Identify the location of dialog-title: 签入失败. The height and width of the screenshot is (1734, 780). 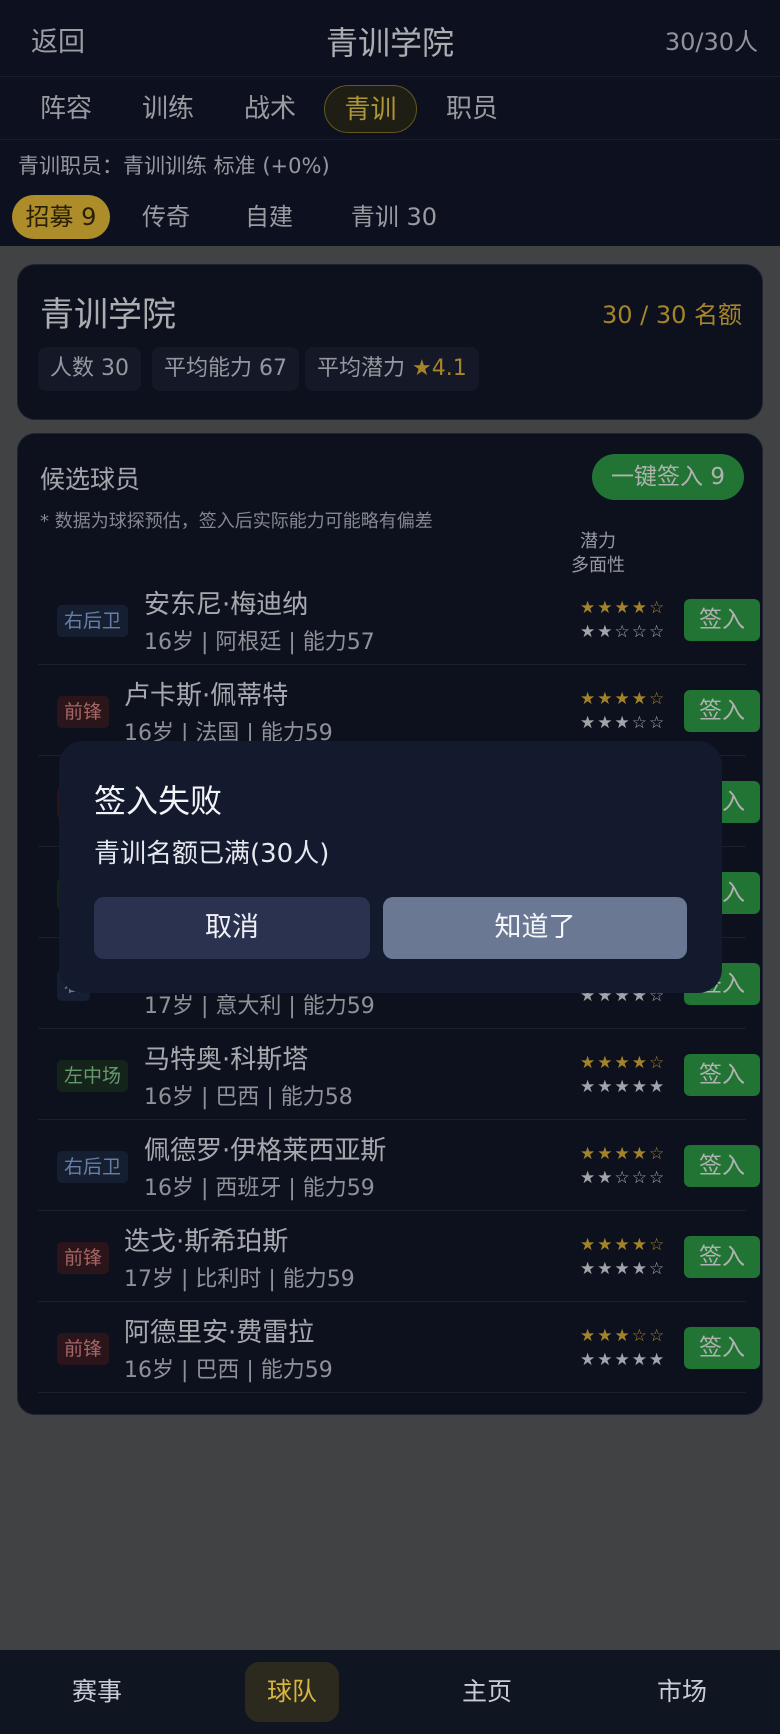
(158, 801).